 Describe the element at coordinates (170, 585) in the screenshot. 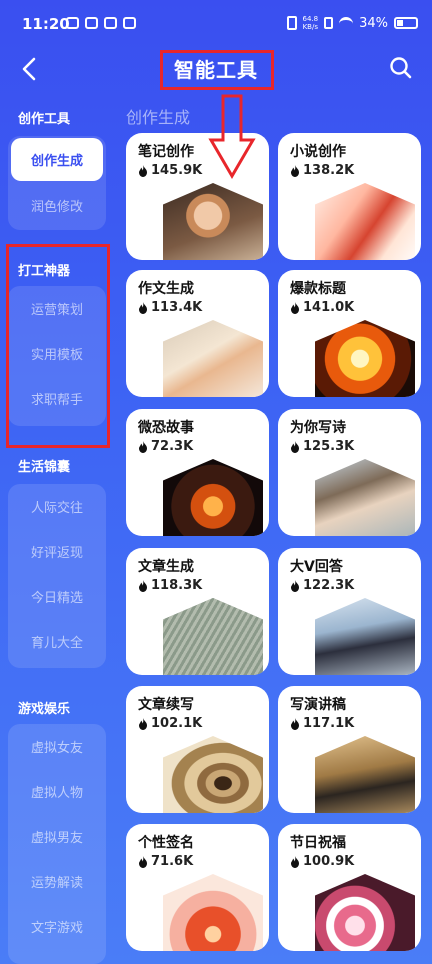

I see `card-count: 118.3K` at that location.